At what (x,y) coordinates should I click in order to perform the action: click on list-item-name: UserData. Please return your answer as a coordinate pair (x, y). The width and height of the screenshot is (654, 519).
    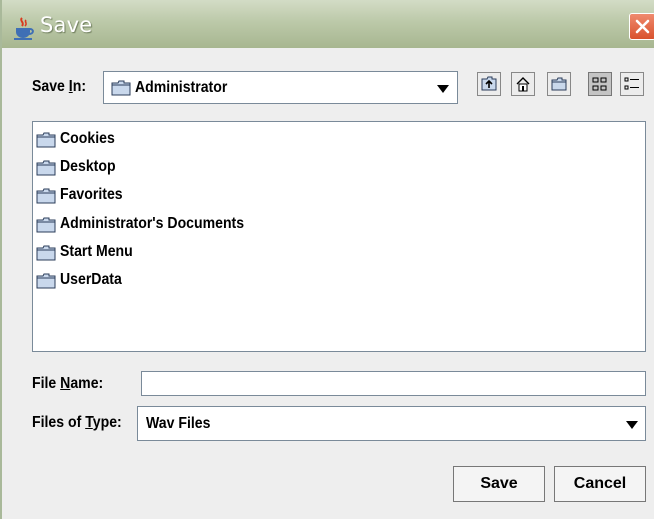
    Looking at the image, I should click on (91, 279).